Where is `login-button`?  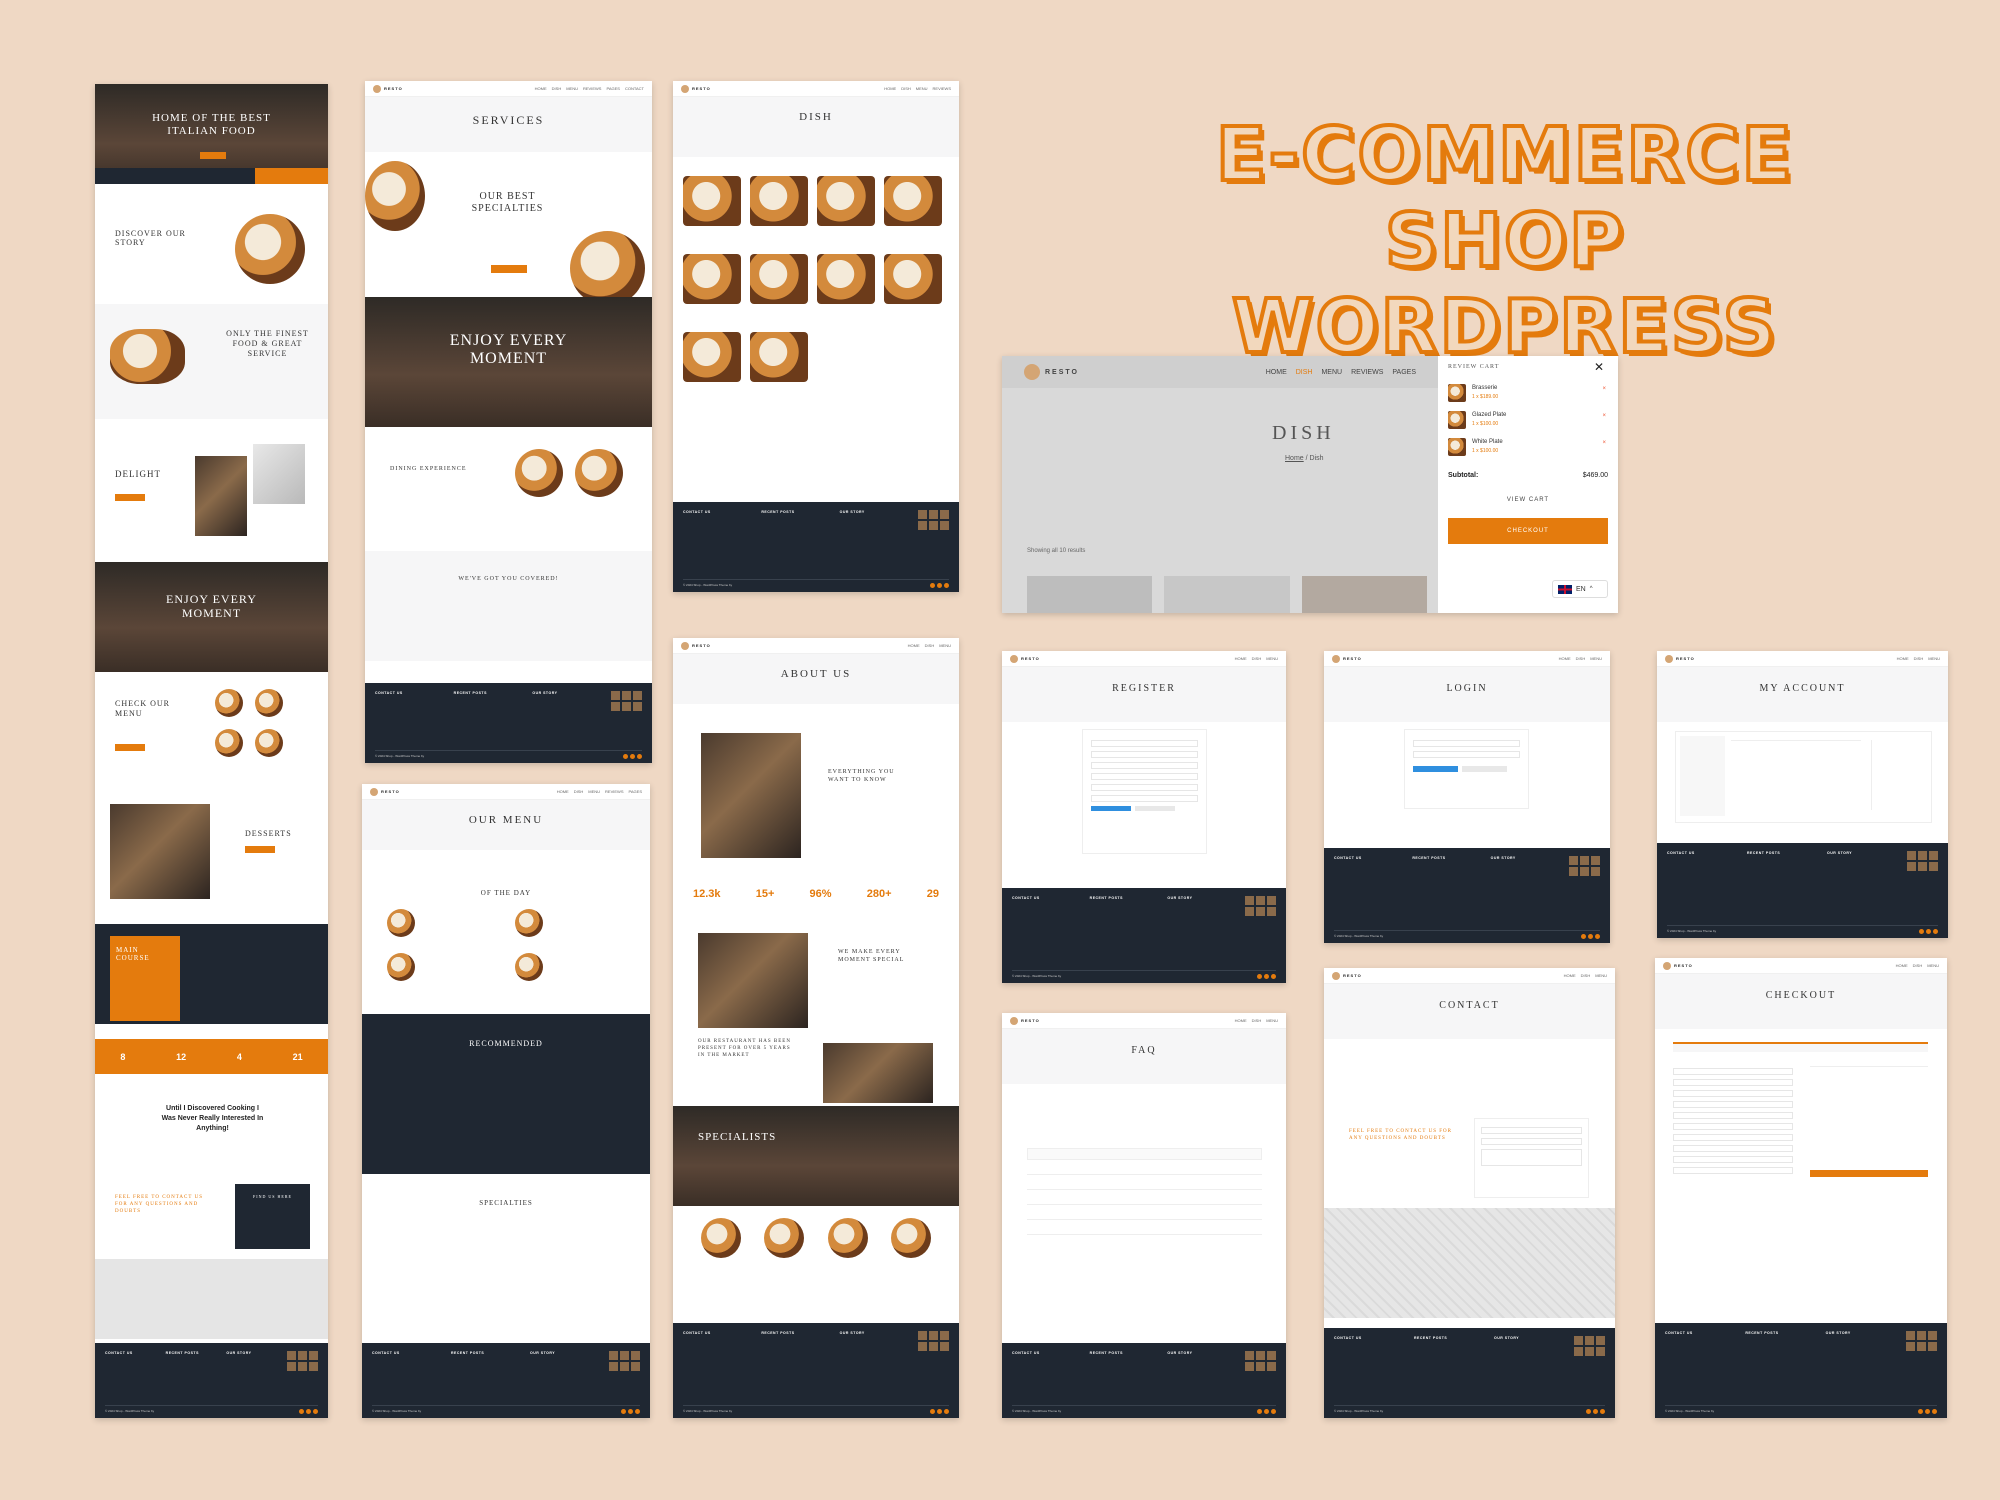
login-button is located at coordinates (1435, 769).